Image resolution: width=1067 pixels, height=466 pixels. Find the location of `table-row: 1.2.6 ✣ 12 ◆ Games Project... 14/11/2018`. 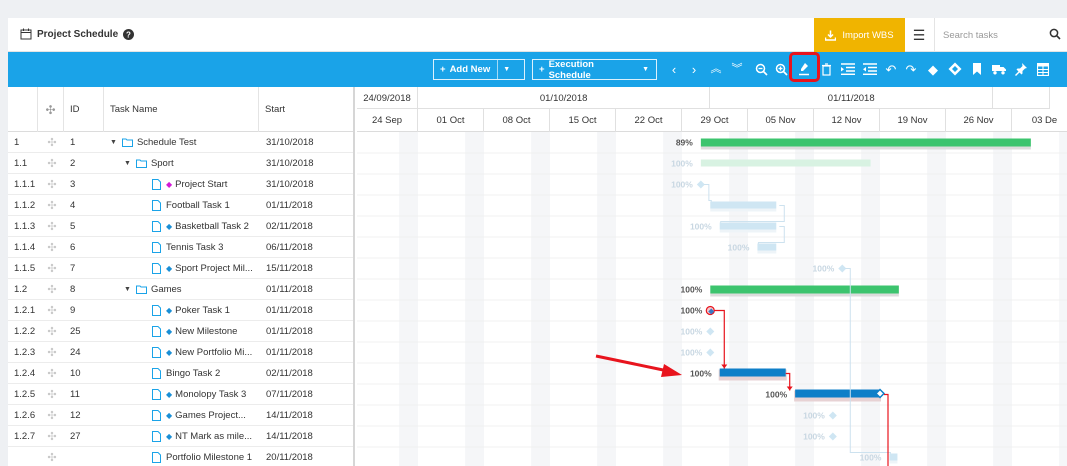

table-row: 1.2.6 ✣ 12 ◆ Games Project... 14/11/2018 is located at coordinates (180, 415).